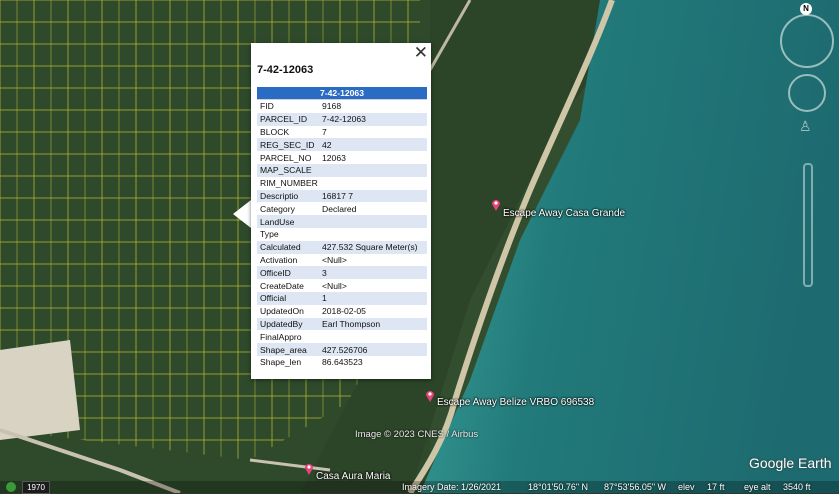 The width and height of the screenshot is (839, 494). I want to click on field-name: OfficeID, so click(288, 273).